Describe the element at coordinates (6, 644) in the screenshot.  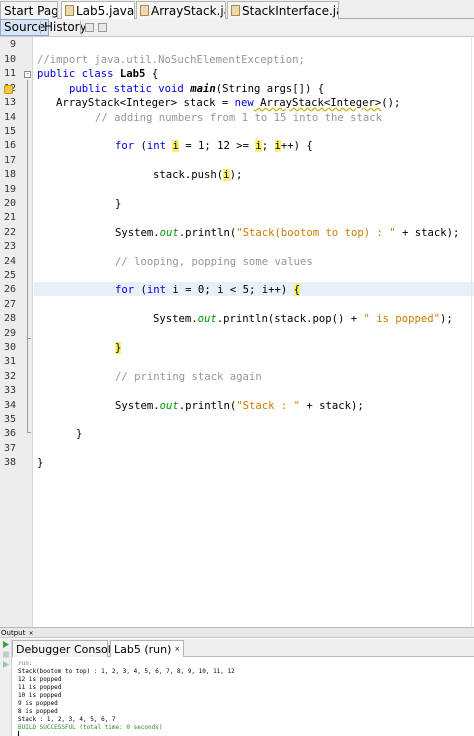
I see `run-again-icon` at that location.